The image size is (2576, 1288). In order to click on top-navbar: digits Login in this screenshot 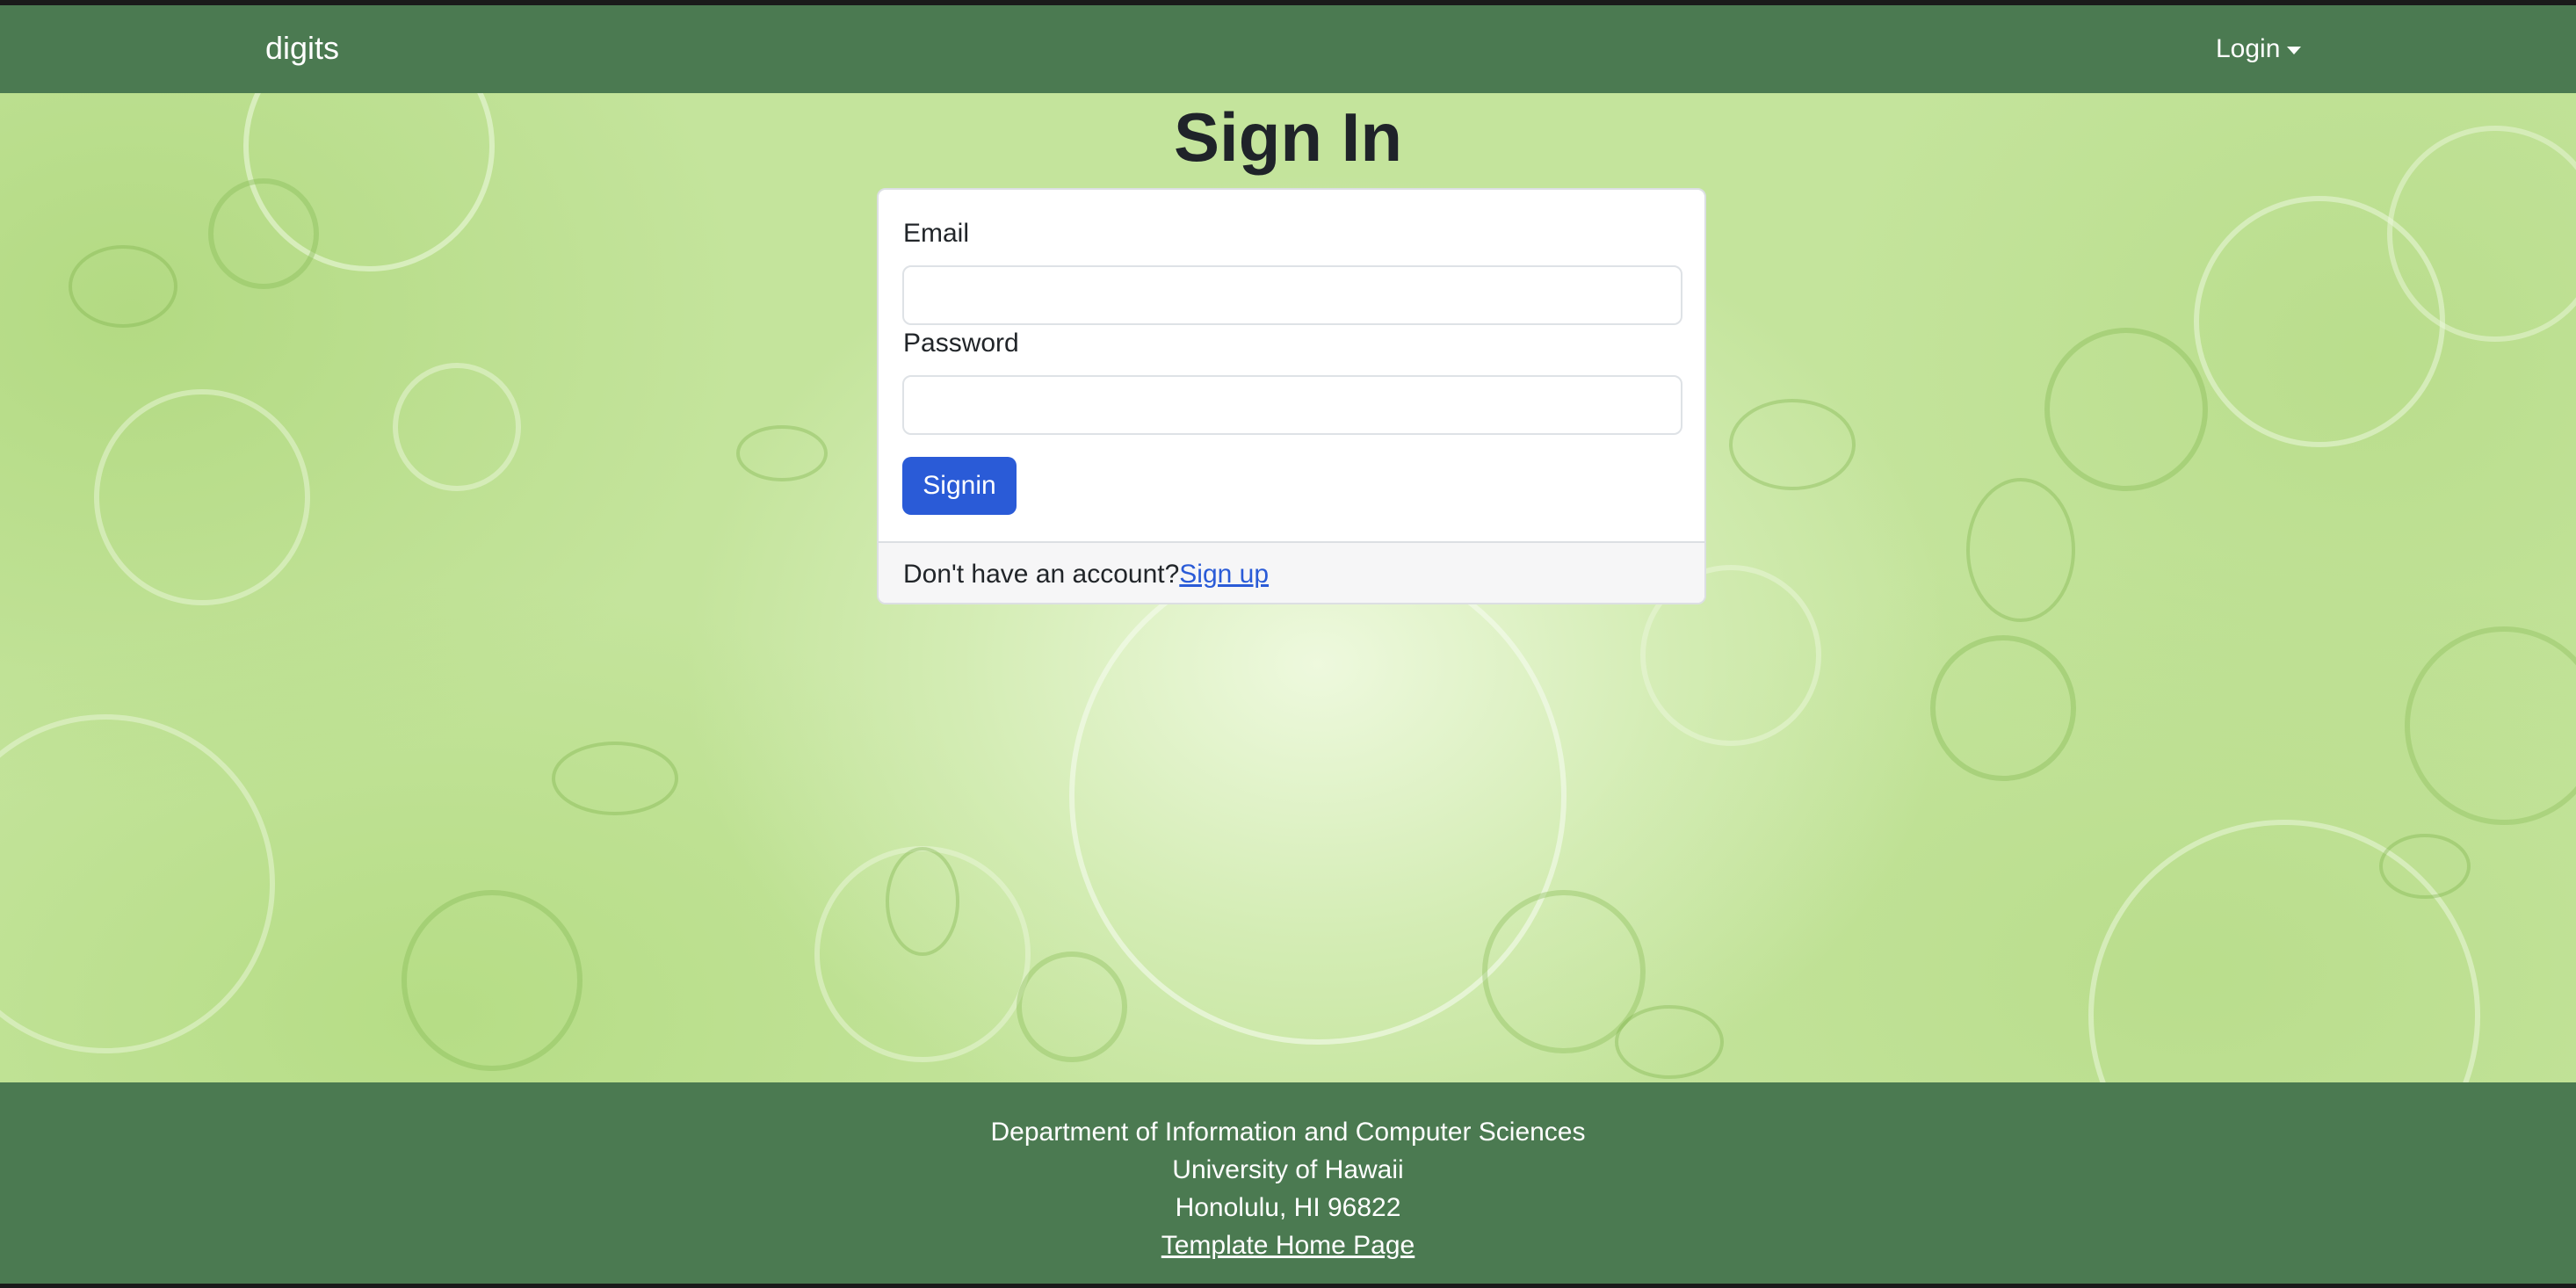, I will do `click(1288, 49)`.